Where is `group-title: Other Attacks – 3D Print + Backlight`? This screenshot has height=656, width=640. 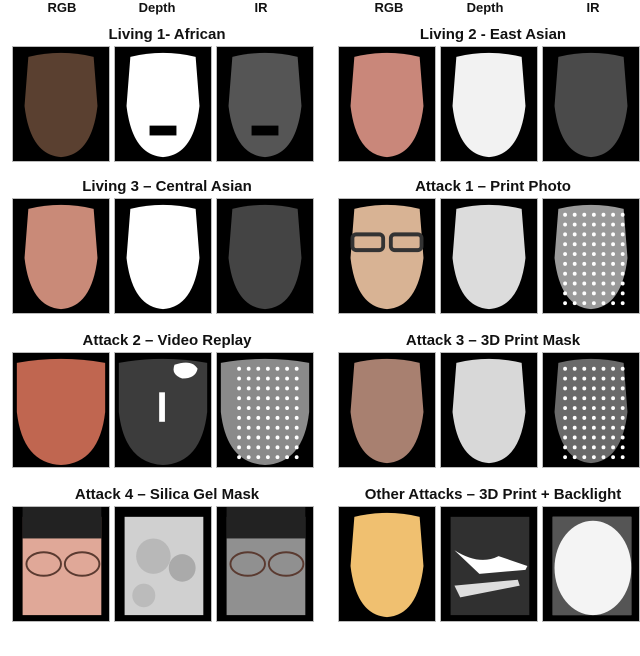 group-title: Other Attacks – 3D Print + Backlight is located at coordinates (493, 494).